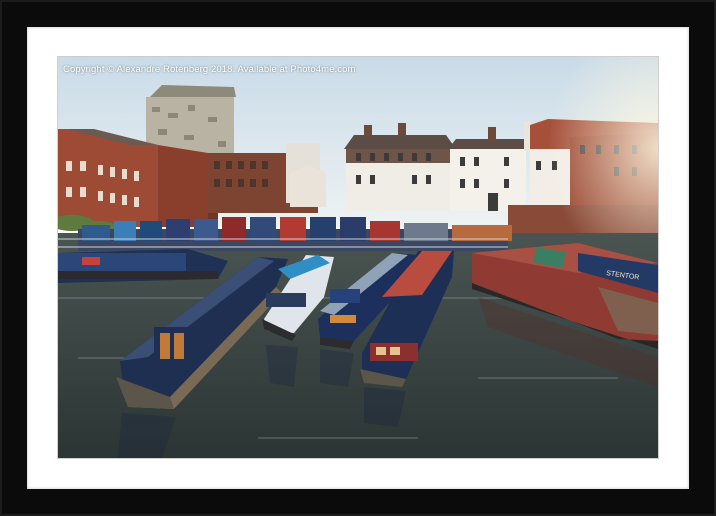  I want to click on mid-building, so click(267, 178).